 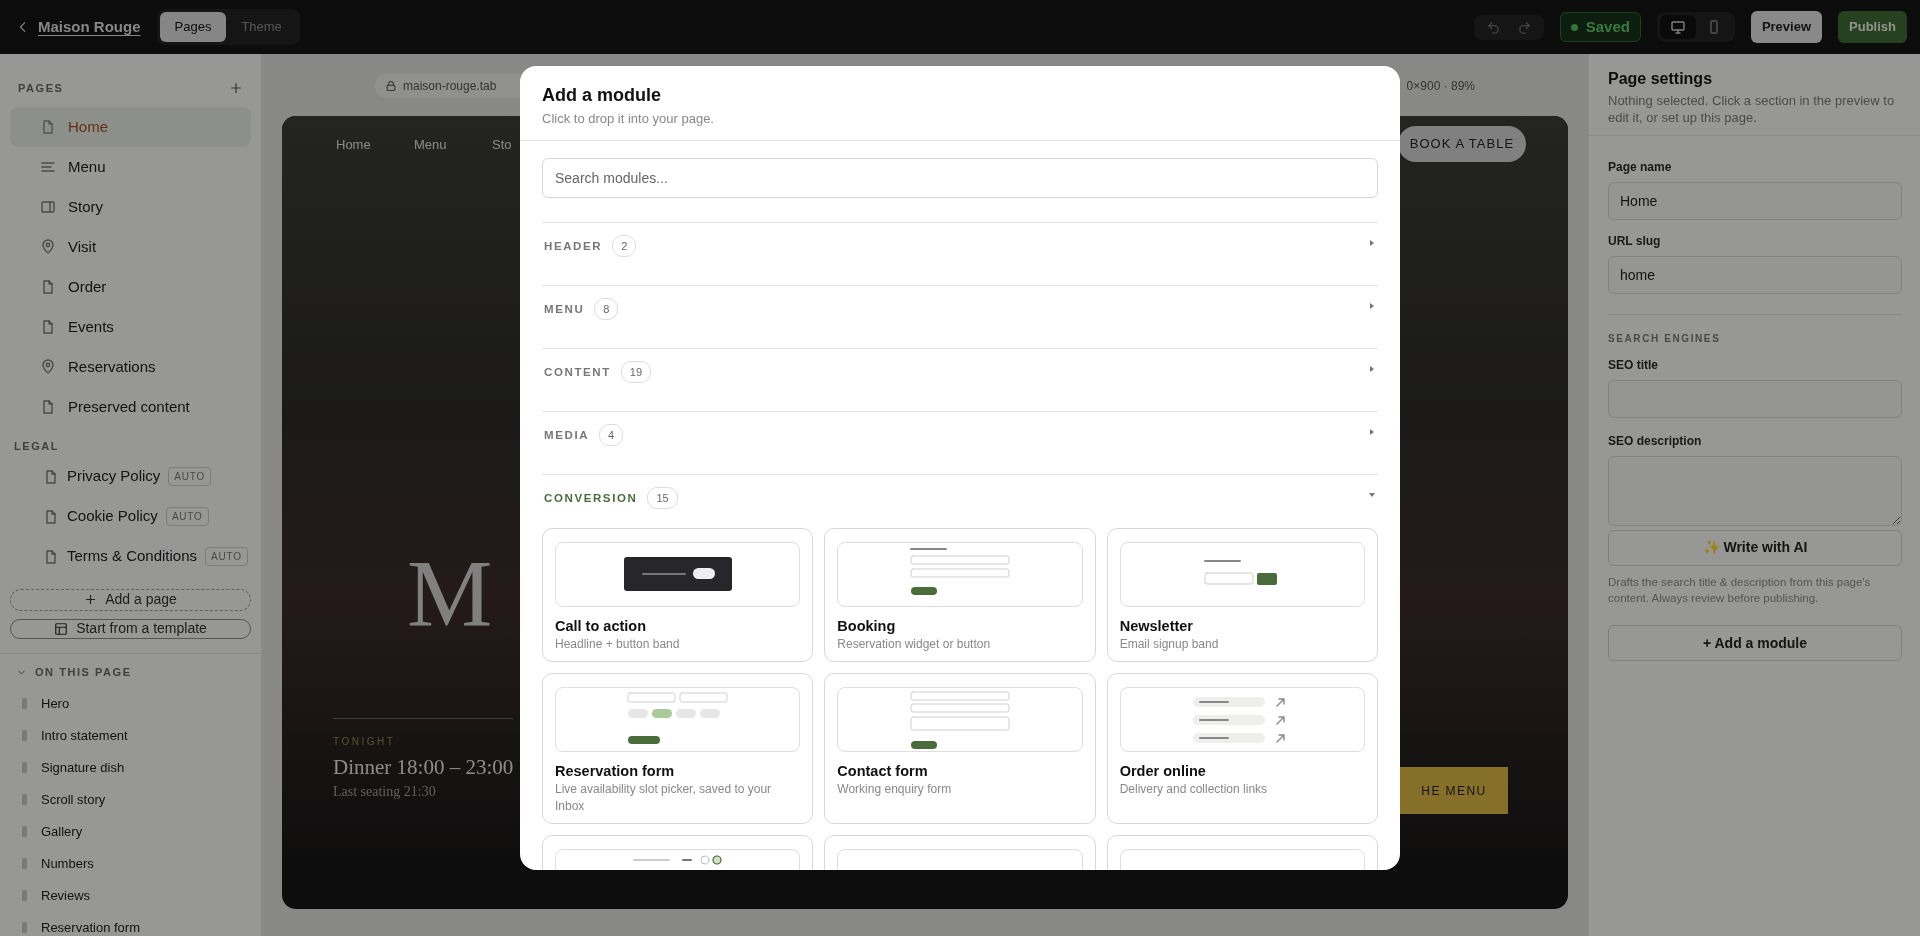 What do you see at coordinates (90, 926) in the screenshot?
I see `page-section-item: Reservation form` at bounding box center [90, 926].